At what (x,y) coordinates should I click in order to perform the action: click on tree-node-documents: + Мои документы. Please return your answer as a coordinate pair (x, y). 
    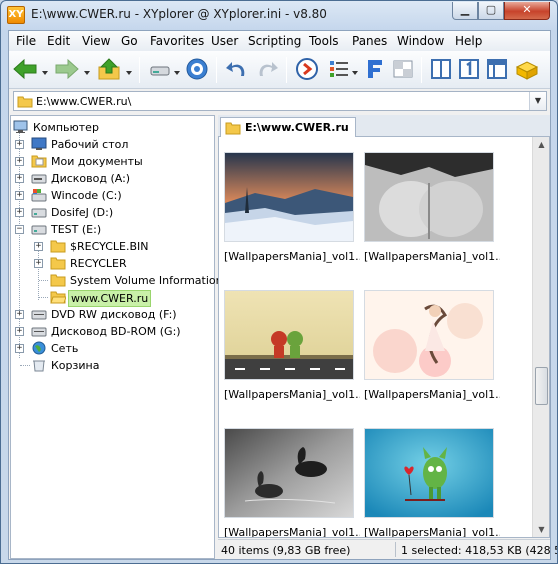
    Looking at the image, I should click on (113, 161).